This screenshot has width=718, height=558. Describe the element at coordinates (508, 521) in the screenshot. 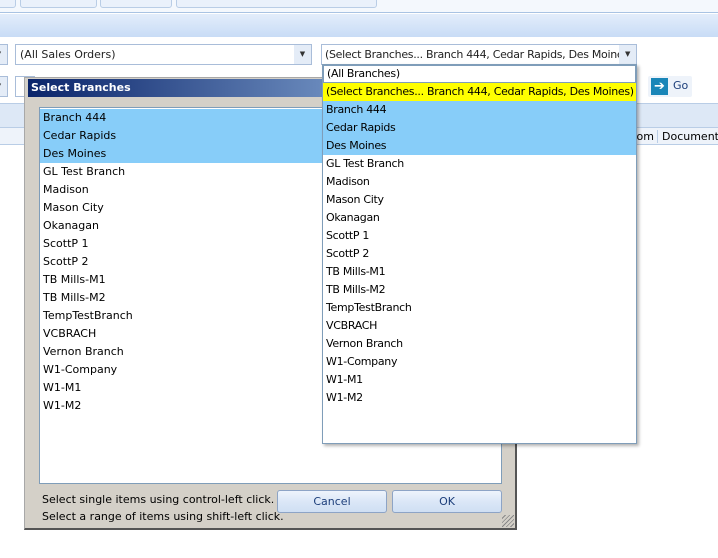

I see `resize-grip-icon` at that location.